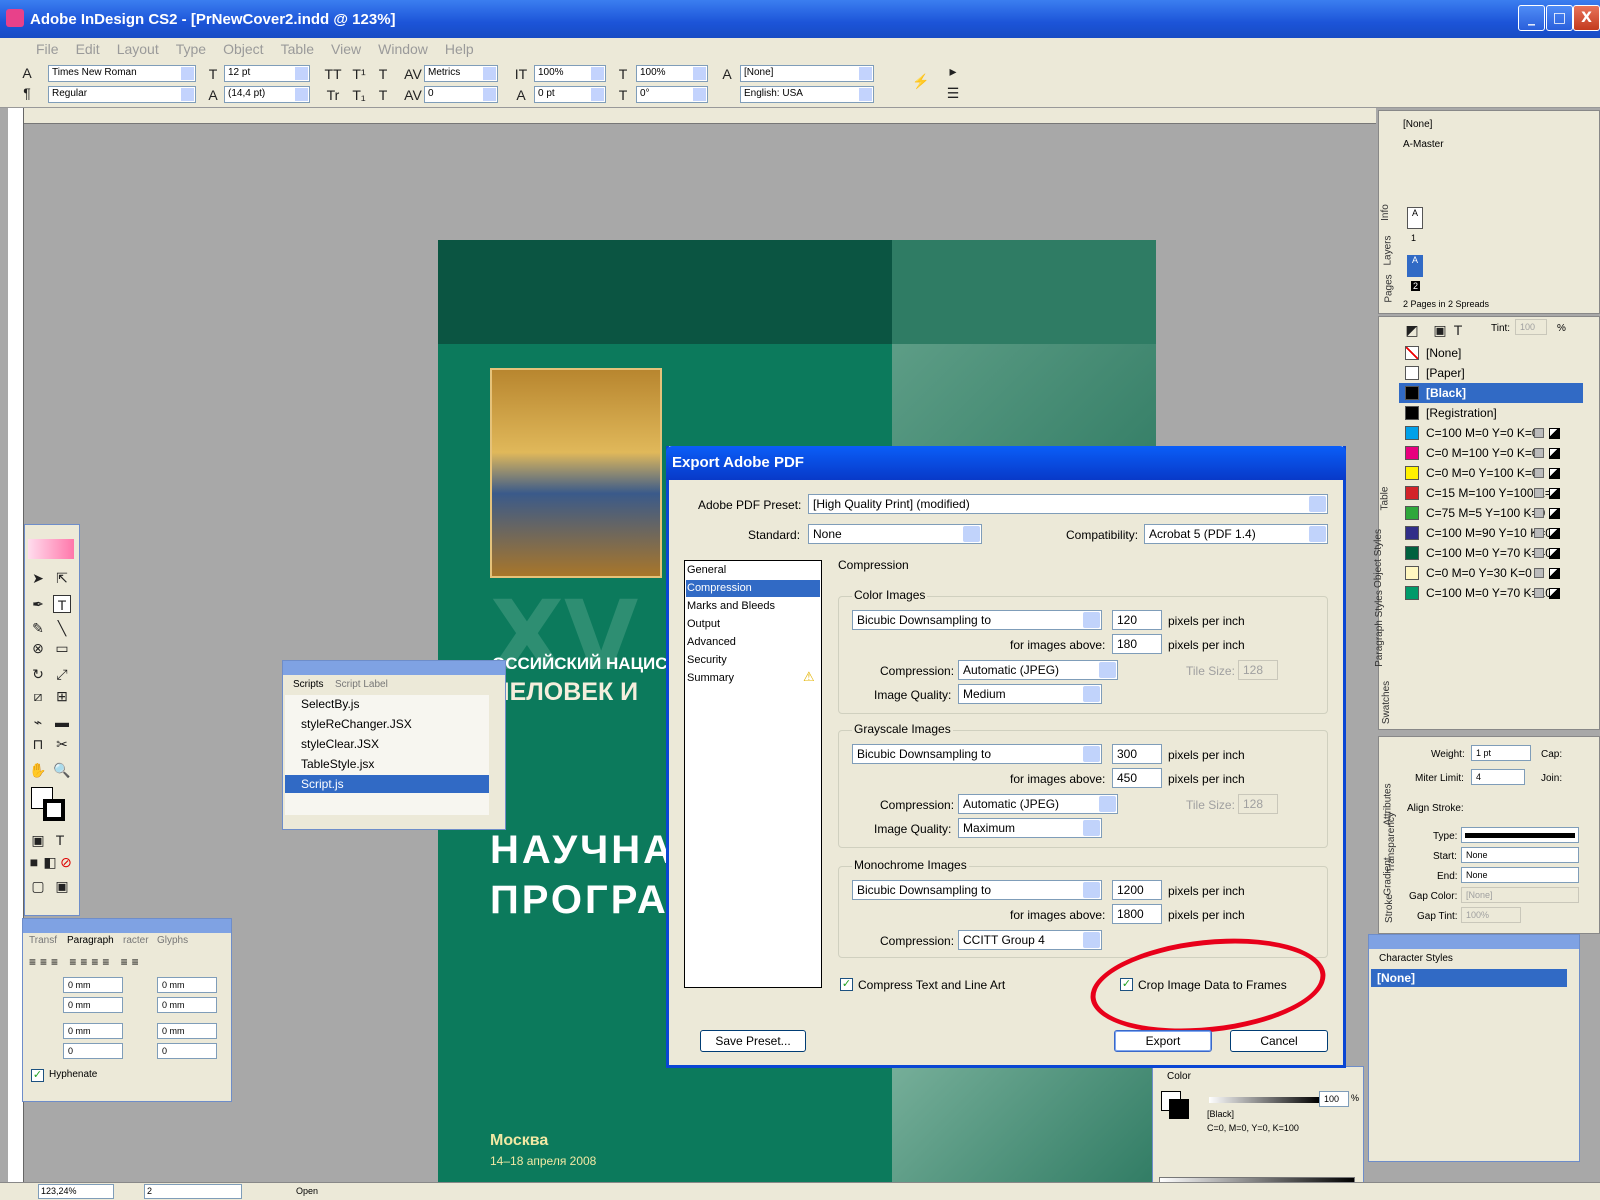 The height and width of the screenshot is (1200, 1600). Describe the element at coordinates (1520, 895) in the screenshot. I see `gap-color-select: [None]` at that location.